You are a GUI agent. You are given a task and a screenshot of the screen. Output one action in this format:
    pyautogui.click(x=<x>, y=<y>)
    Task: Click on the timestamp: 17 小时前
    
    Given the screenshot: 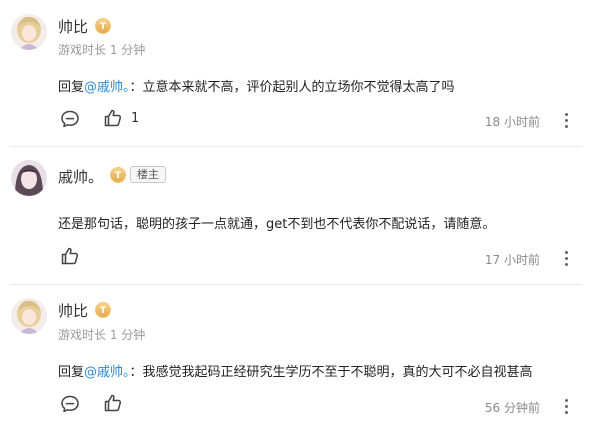 What is the action you would take?
    pyautogui.click(x=512, y=260)
    